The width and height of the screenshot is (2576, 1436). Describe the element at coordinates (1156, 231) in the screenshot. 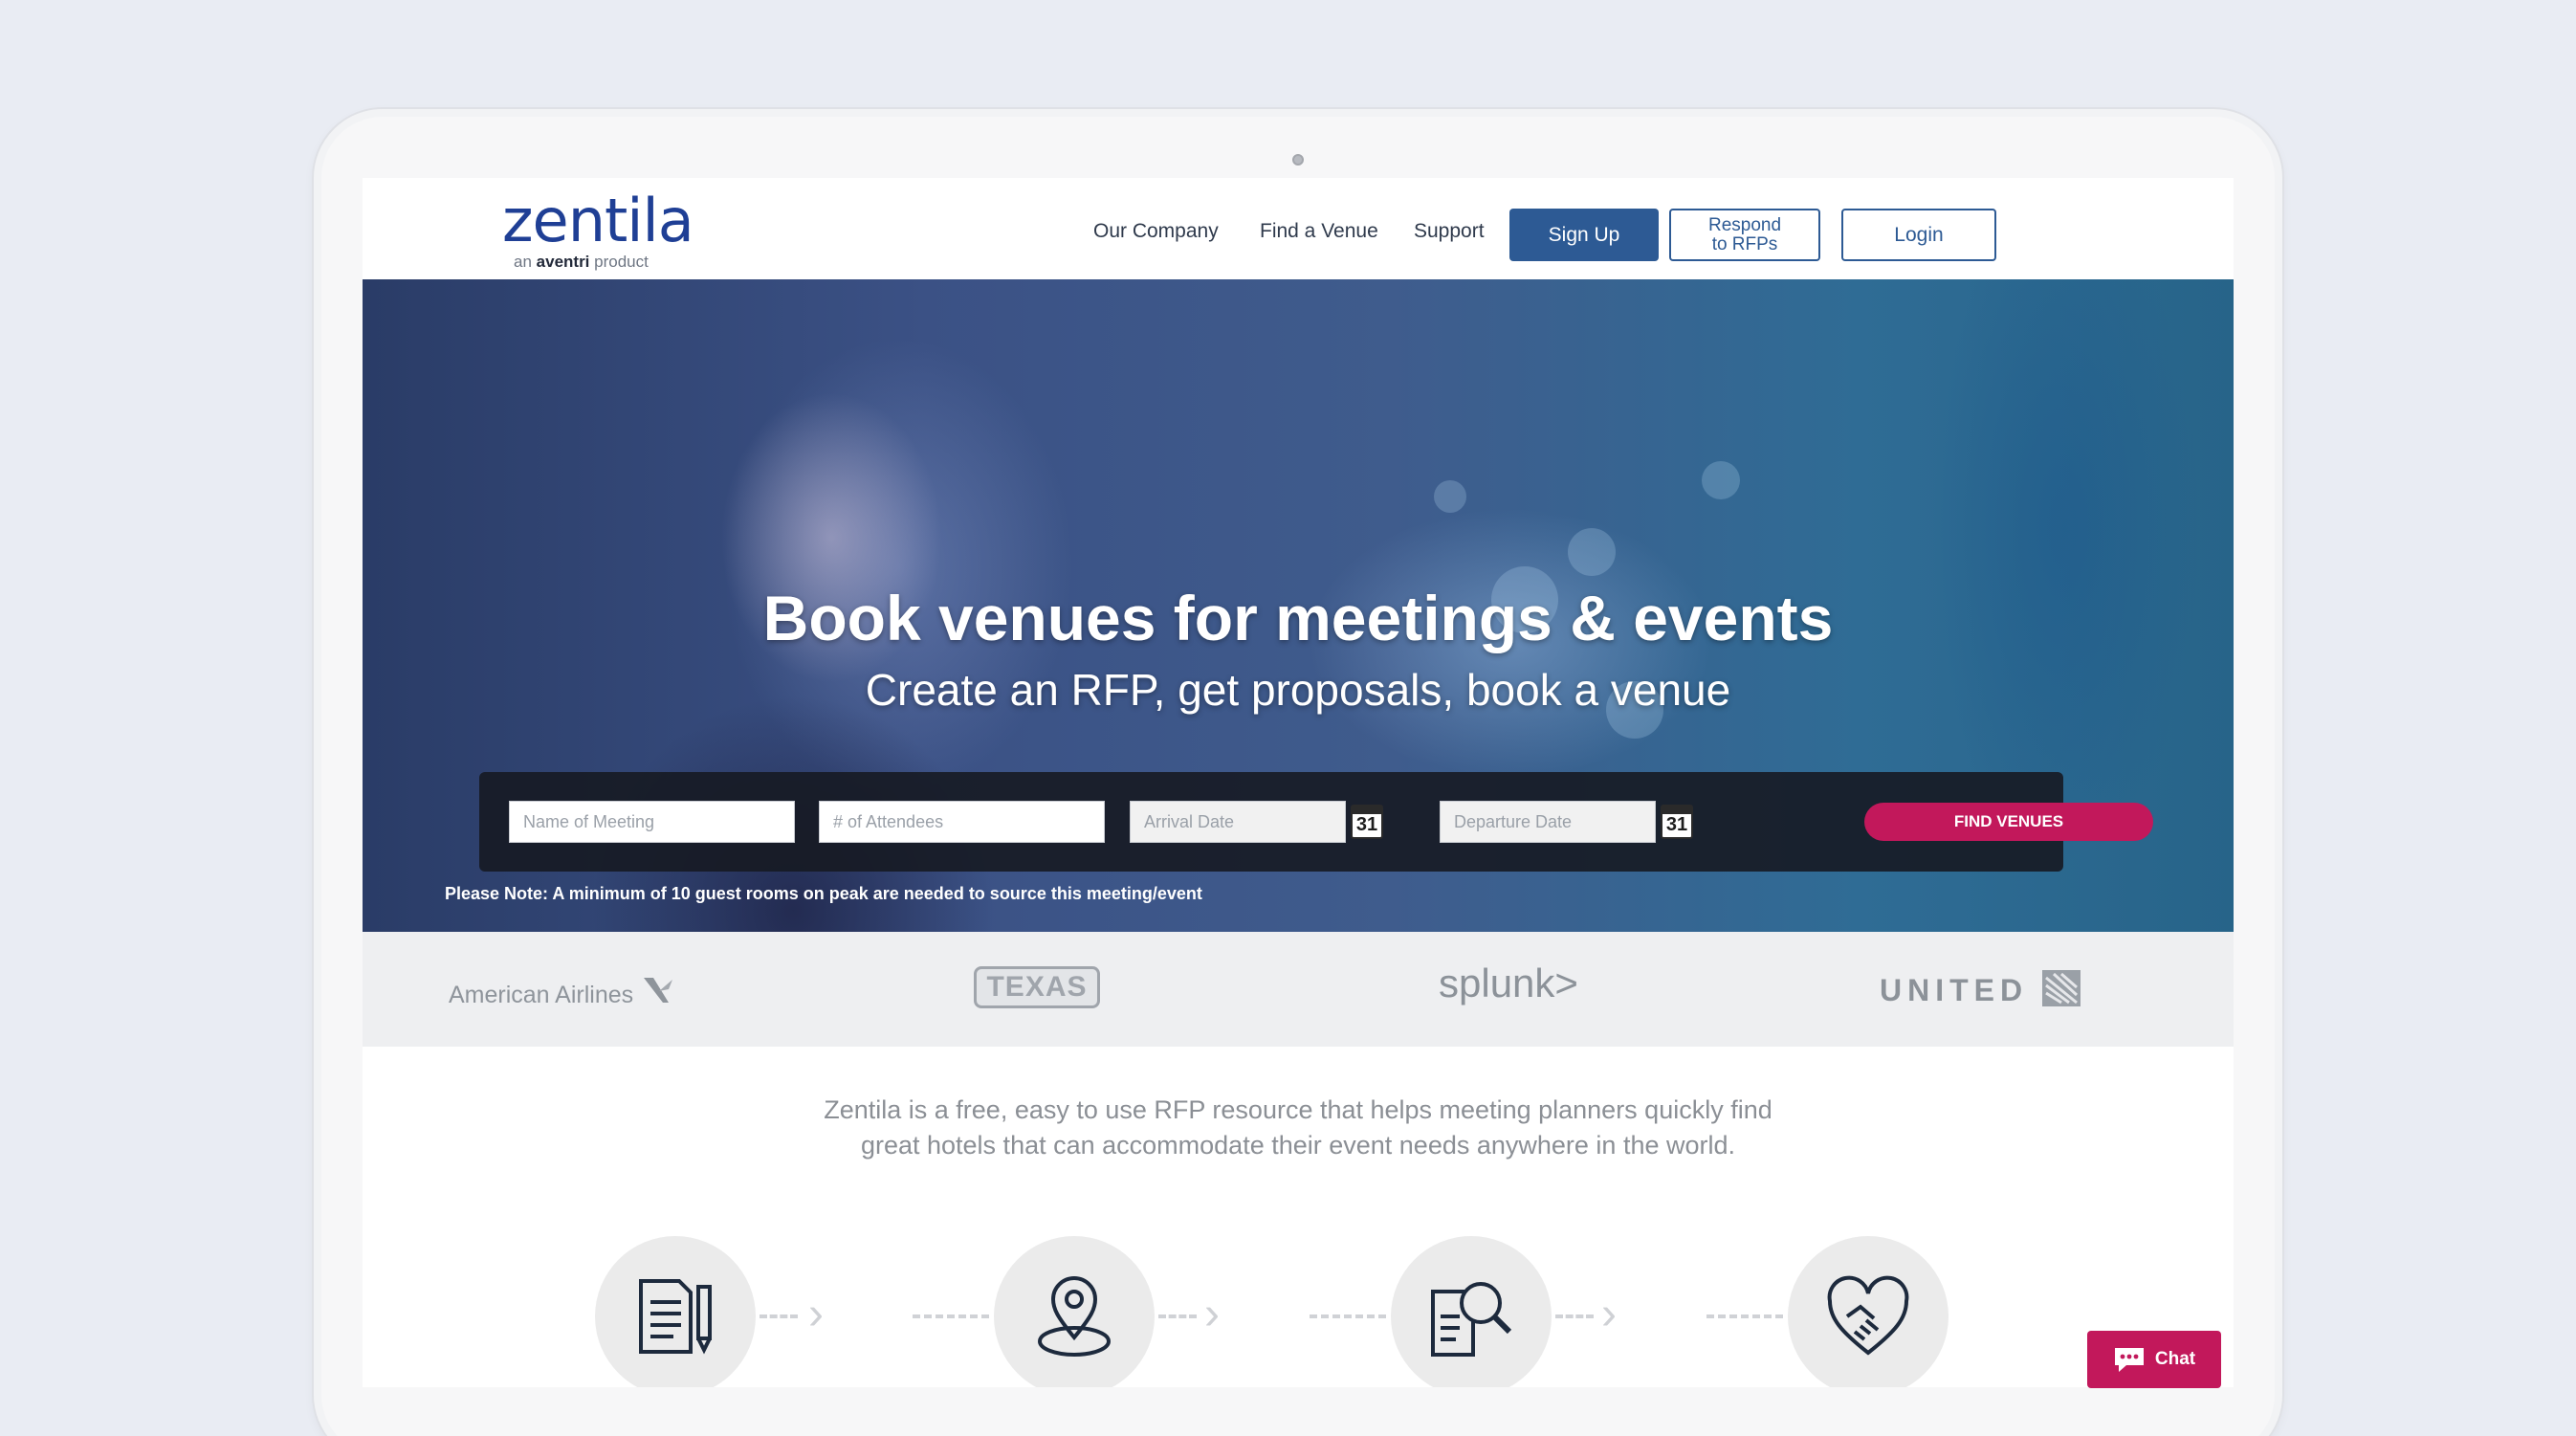

I see `nav-our-company: Our Company` at that location.